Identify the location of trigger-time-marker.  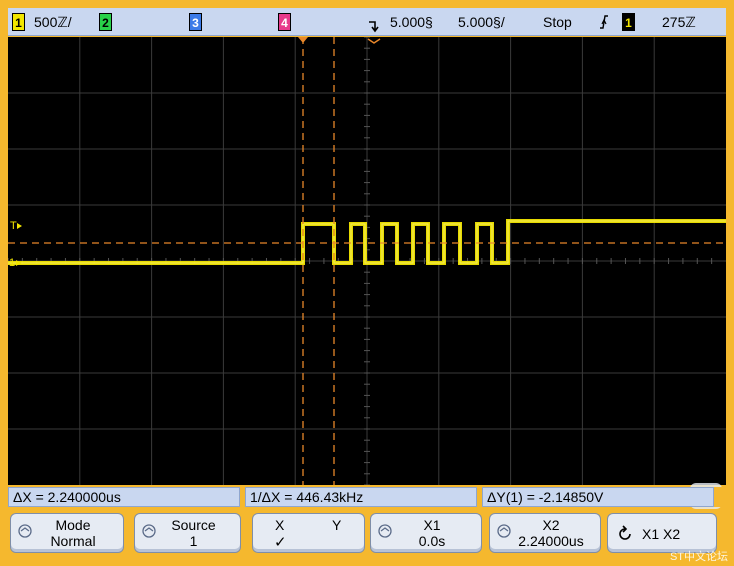
(374, 41).